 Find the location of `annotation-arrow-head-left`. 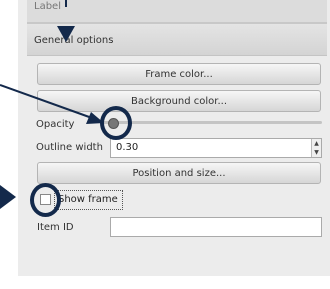

annotation-arrow-head-left is located at coordinates (8, 197).